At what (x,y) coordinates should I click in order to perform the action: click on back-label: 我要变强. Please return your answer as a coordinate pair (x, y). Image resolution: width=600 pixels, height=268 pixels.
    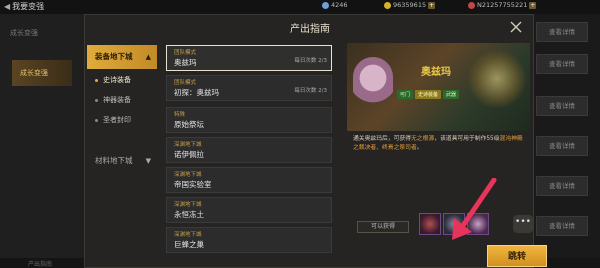
    Looking at the image, I should click on (28, 6).